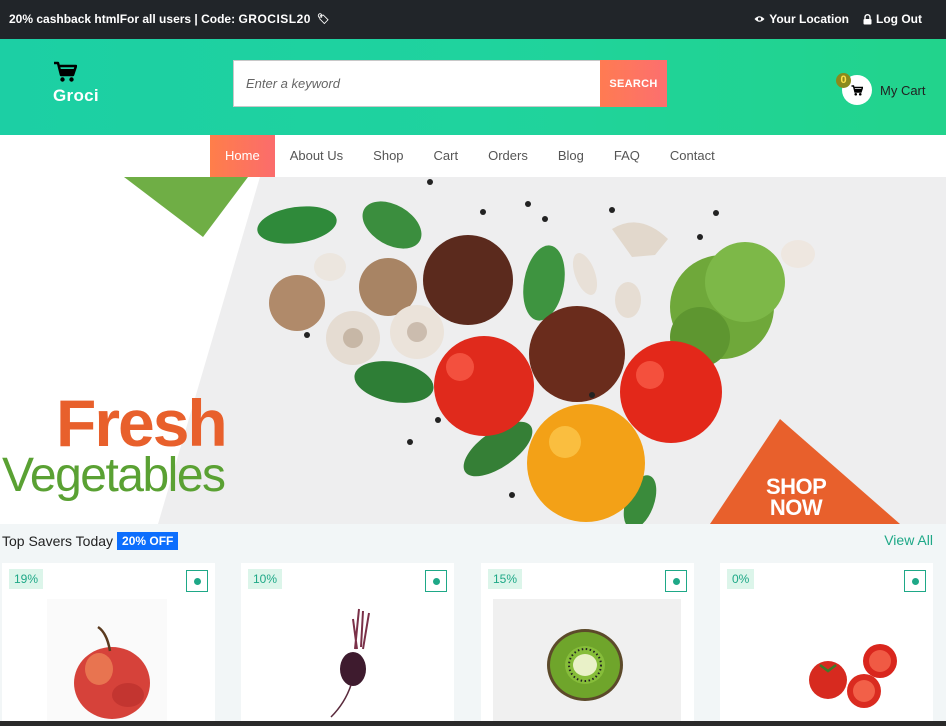  I want to click on tag-icon: 🏷, so click(323, 19).